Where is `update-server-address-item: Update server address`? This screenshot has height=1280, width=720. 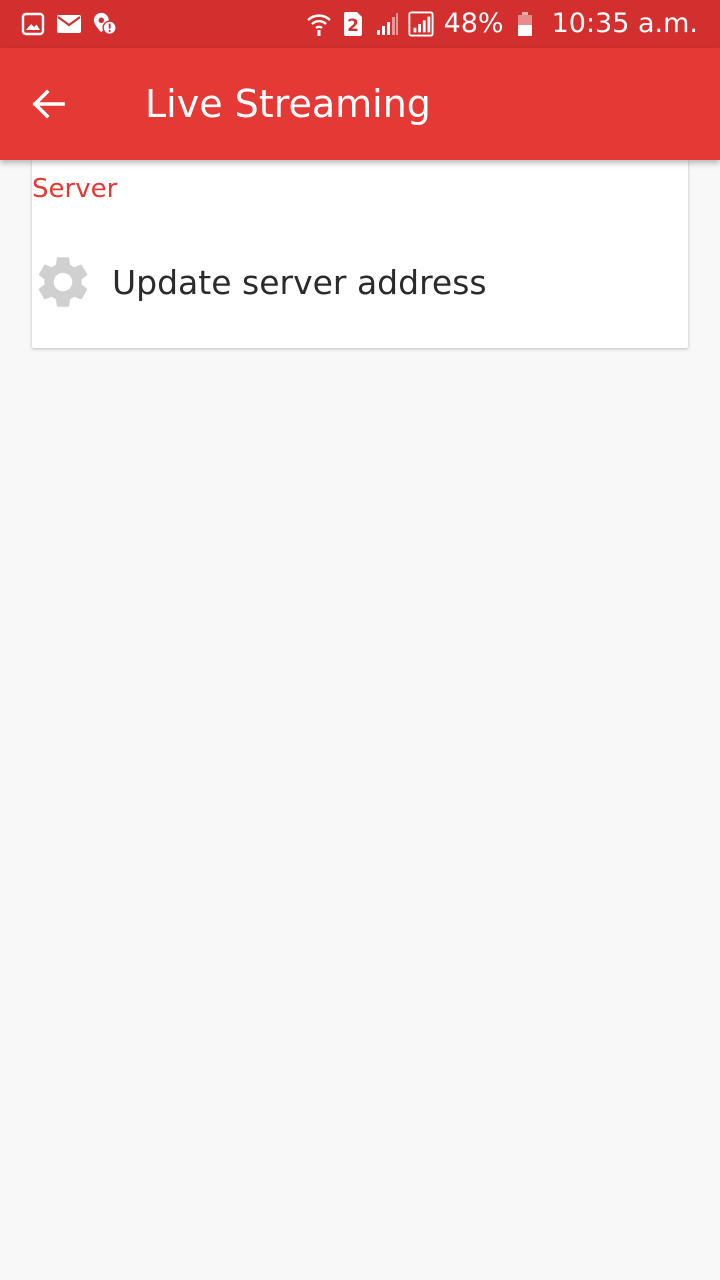 update-server-address-item: Update server address is located at coordinates (360, 282).